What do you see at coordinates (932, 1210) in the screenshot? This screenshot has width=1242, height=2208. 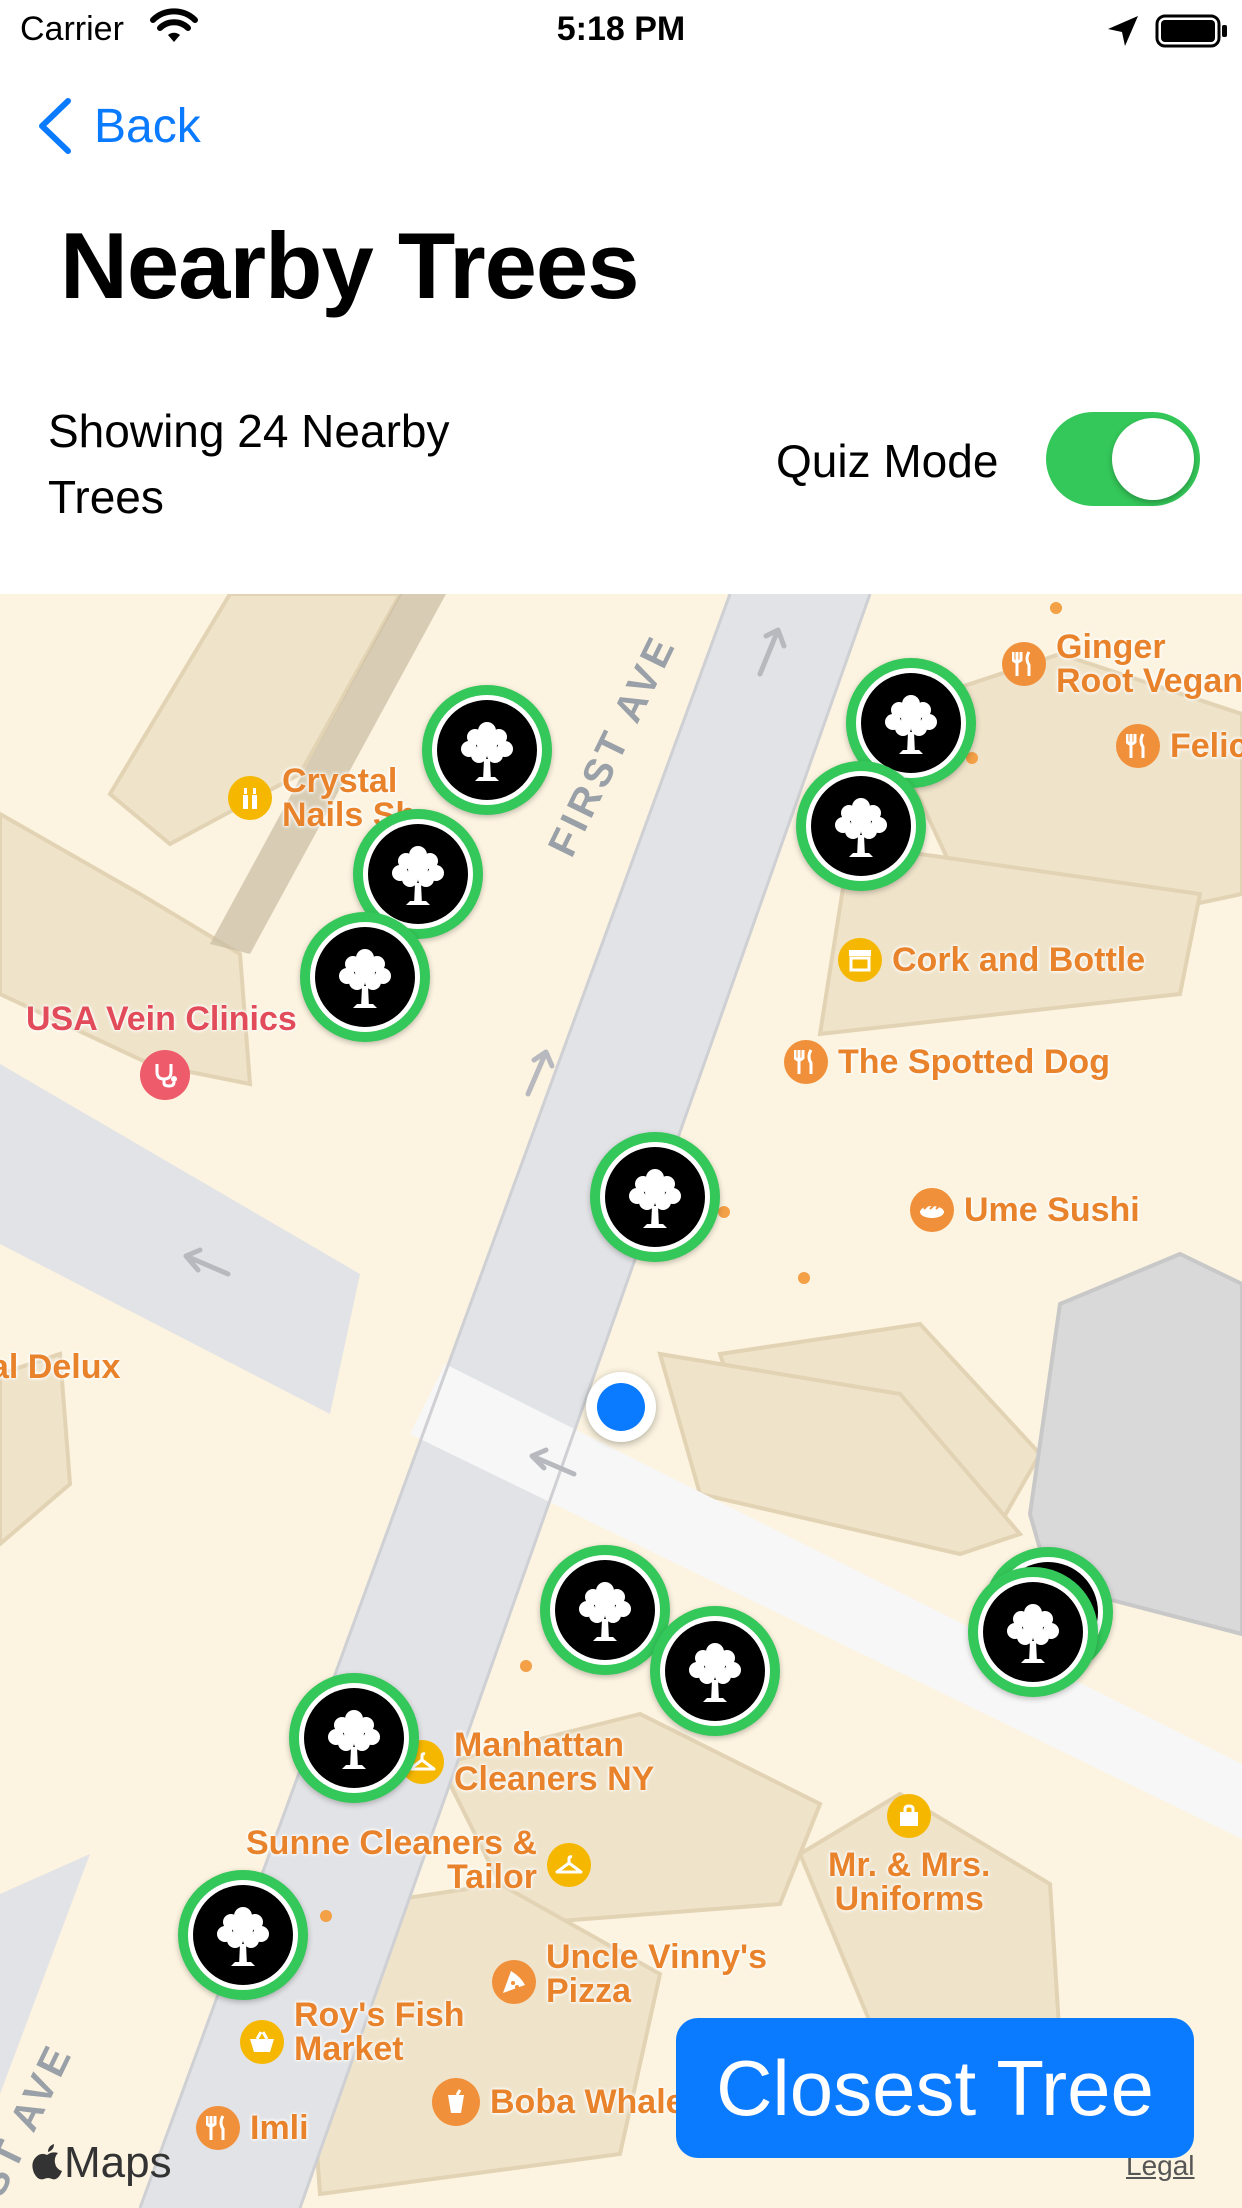 I see `sushi-icon` at bounding box center [932, 1210].